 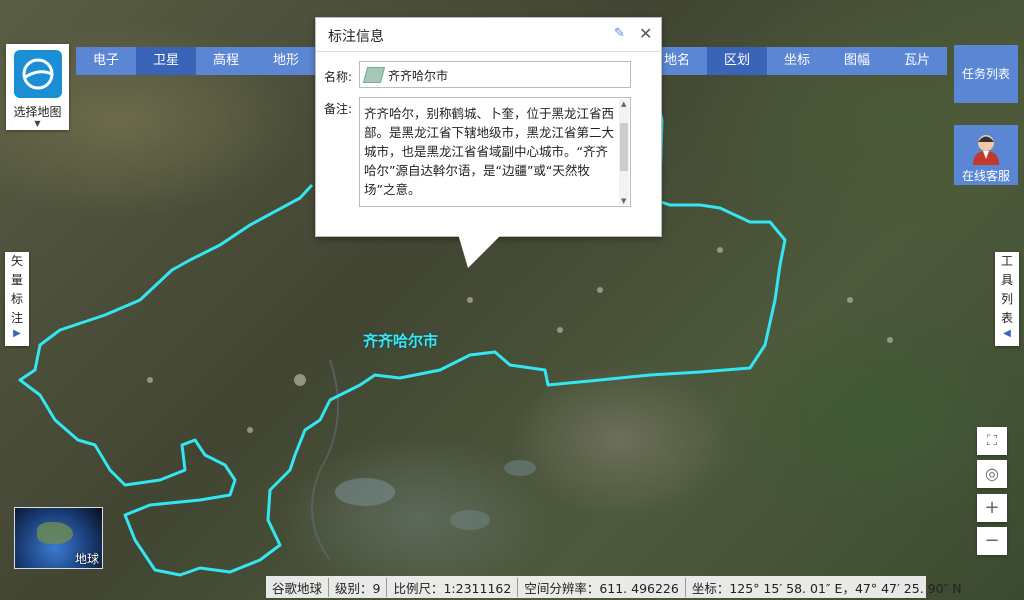 What do you see at coordinates (624, 147) in the screenshot?
I see `scroll-thumb` at bounding box center [624, 147].